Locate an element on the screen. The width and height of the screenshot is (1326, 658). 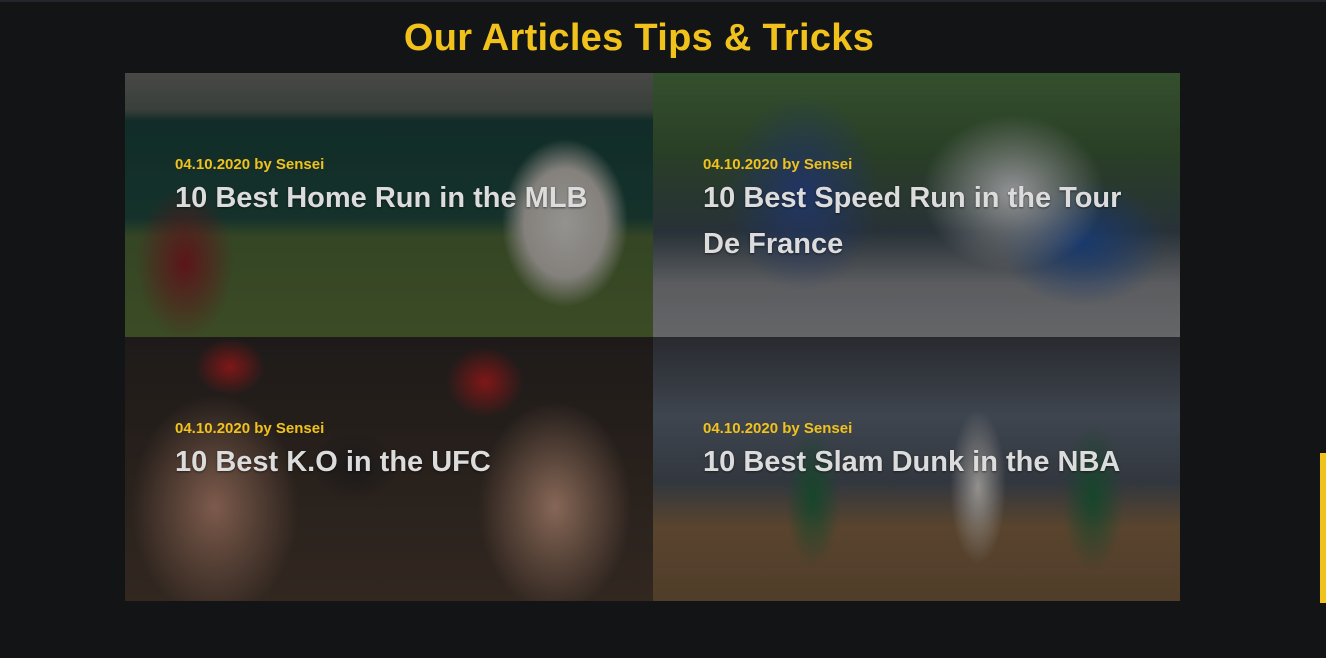
article-headline: 10 Best Home Run in the MLB is located at coordinates (395, 198).